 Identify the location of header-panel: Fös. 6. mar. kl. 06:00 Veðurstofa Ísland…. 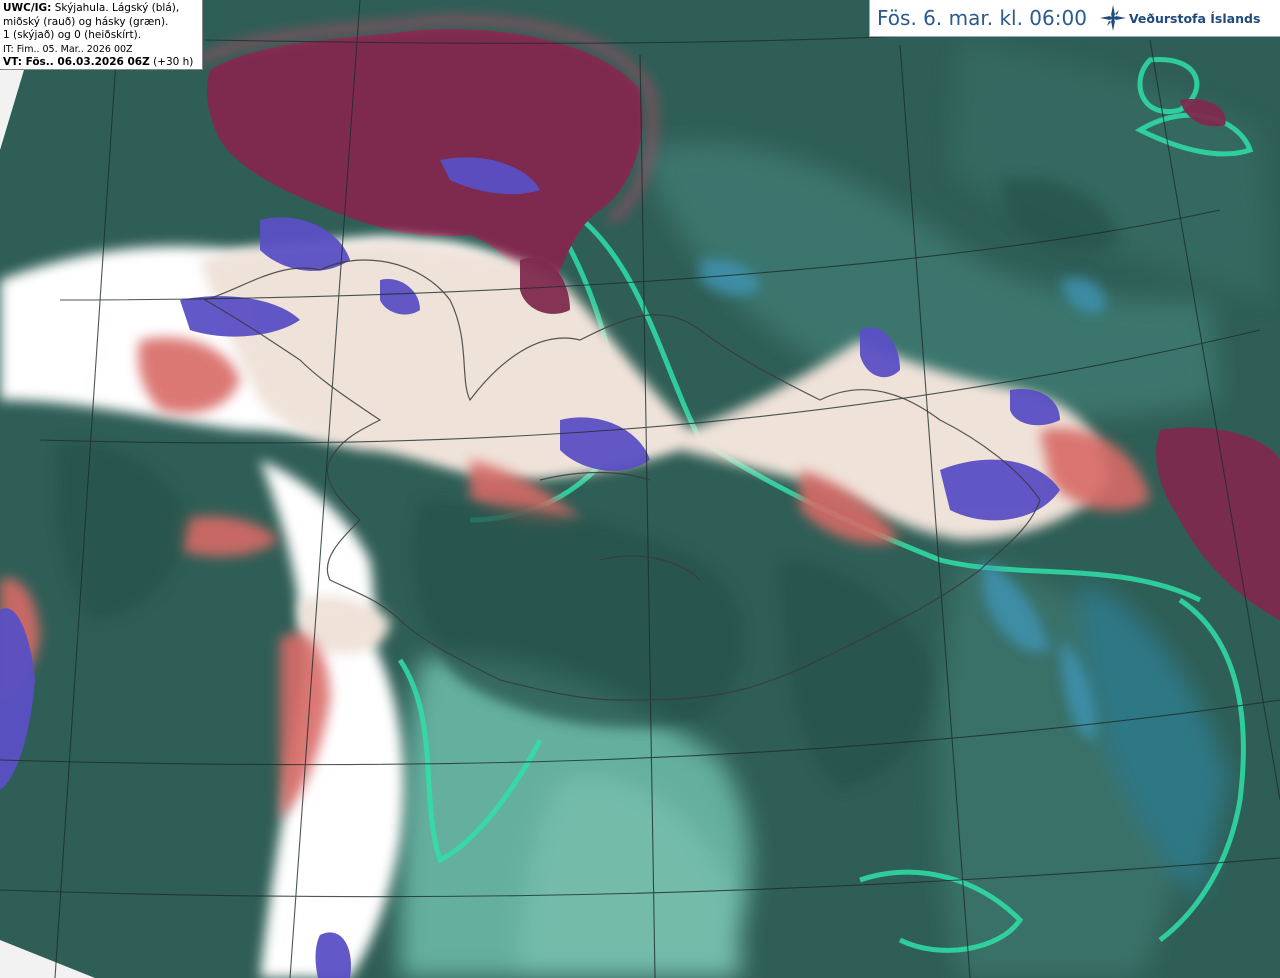
(1074, 18).